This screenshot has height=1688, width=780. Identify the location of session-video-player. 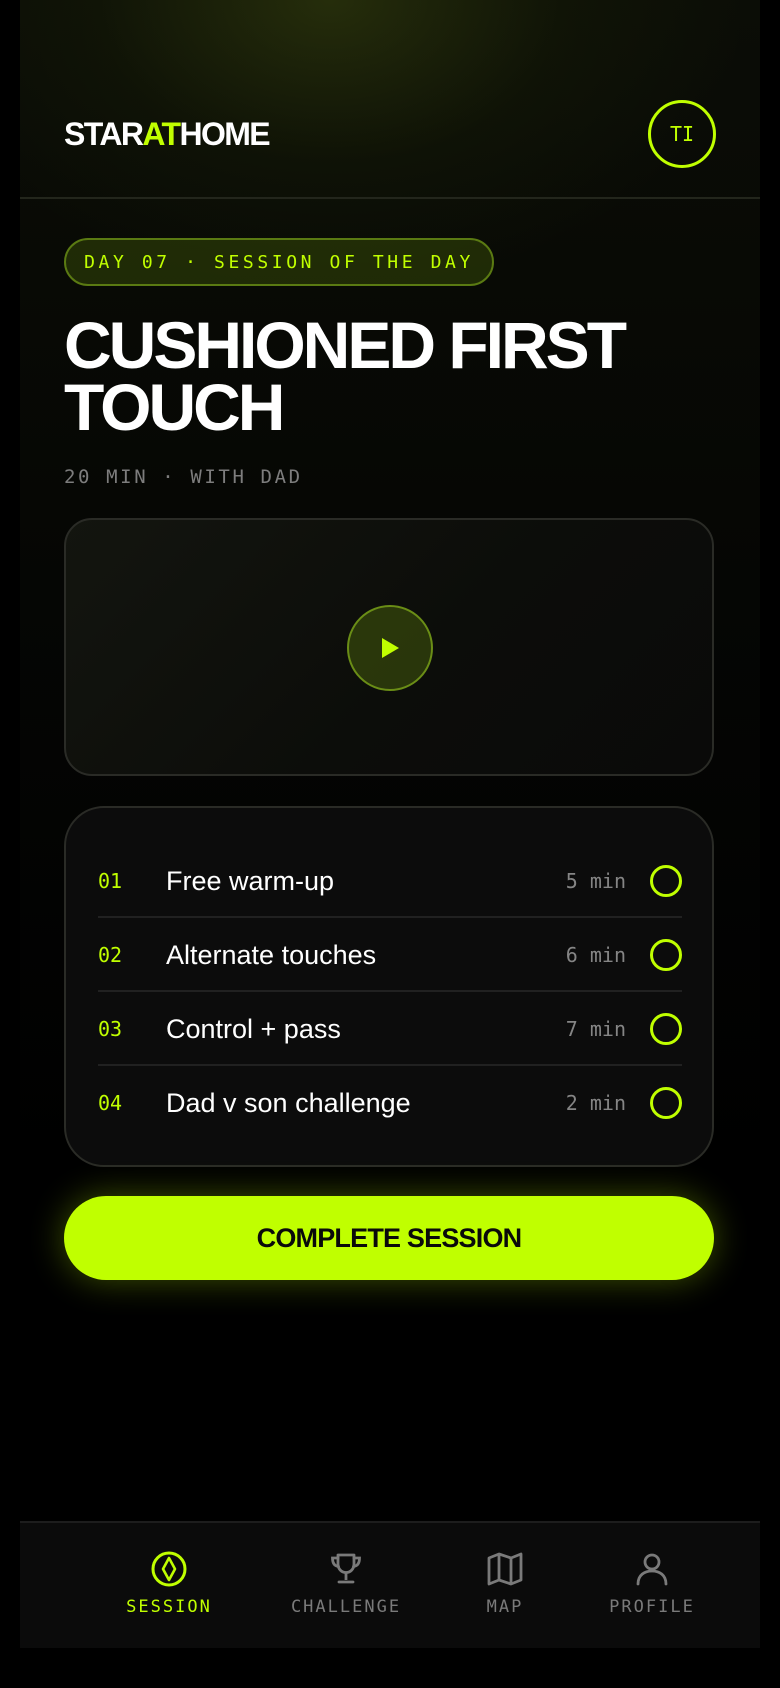
(389, 647).